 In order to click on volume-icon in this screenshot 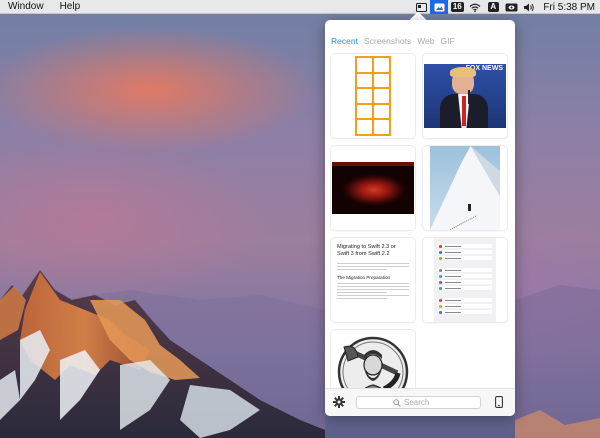, I will do `click(529, 7)`.